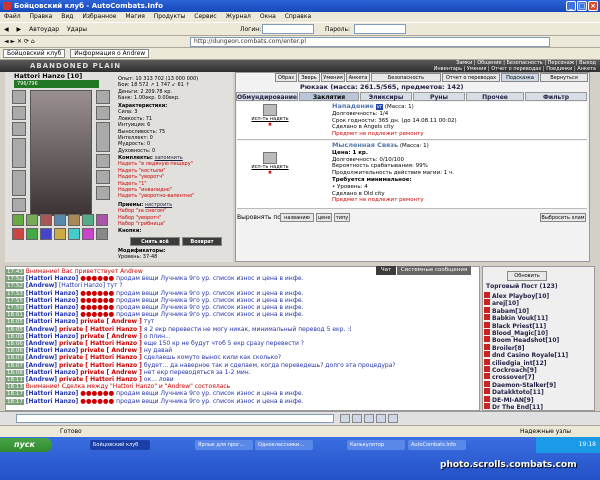  I want to click on pet-button: Зверь, so click(309, 77).